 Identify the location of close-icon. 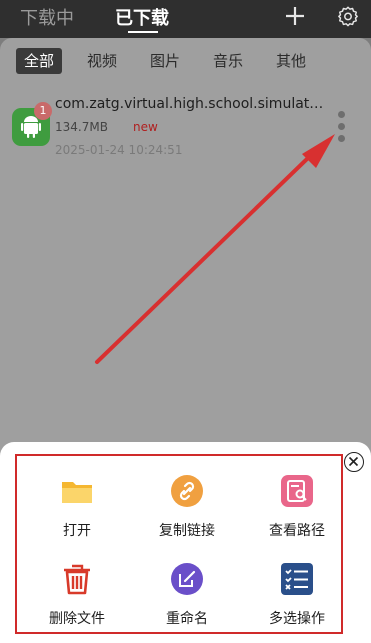
(353, 461).